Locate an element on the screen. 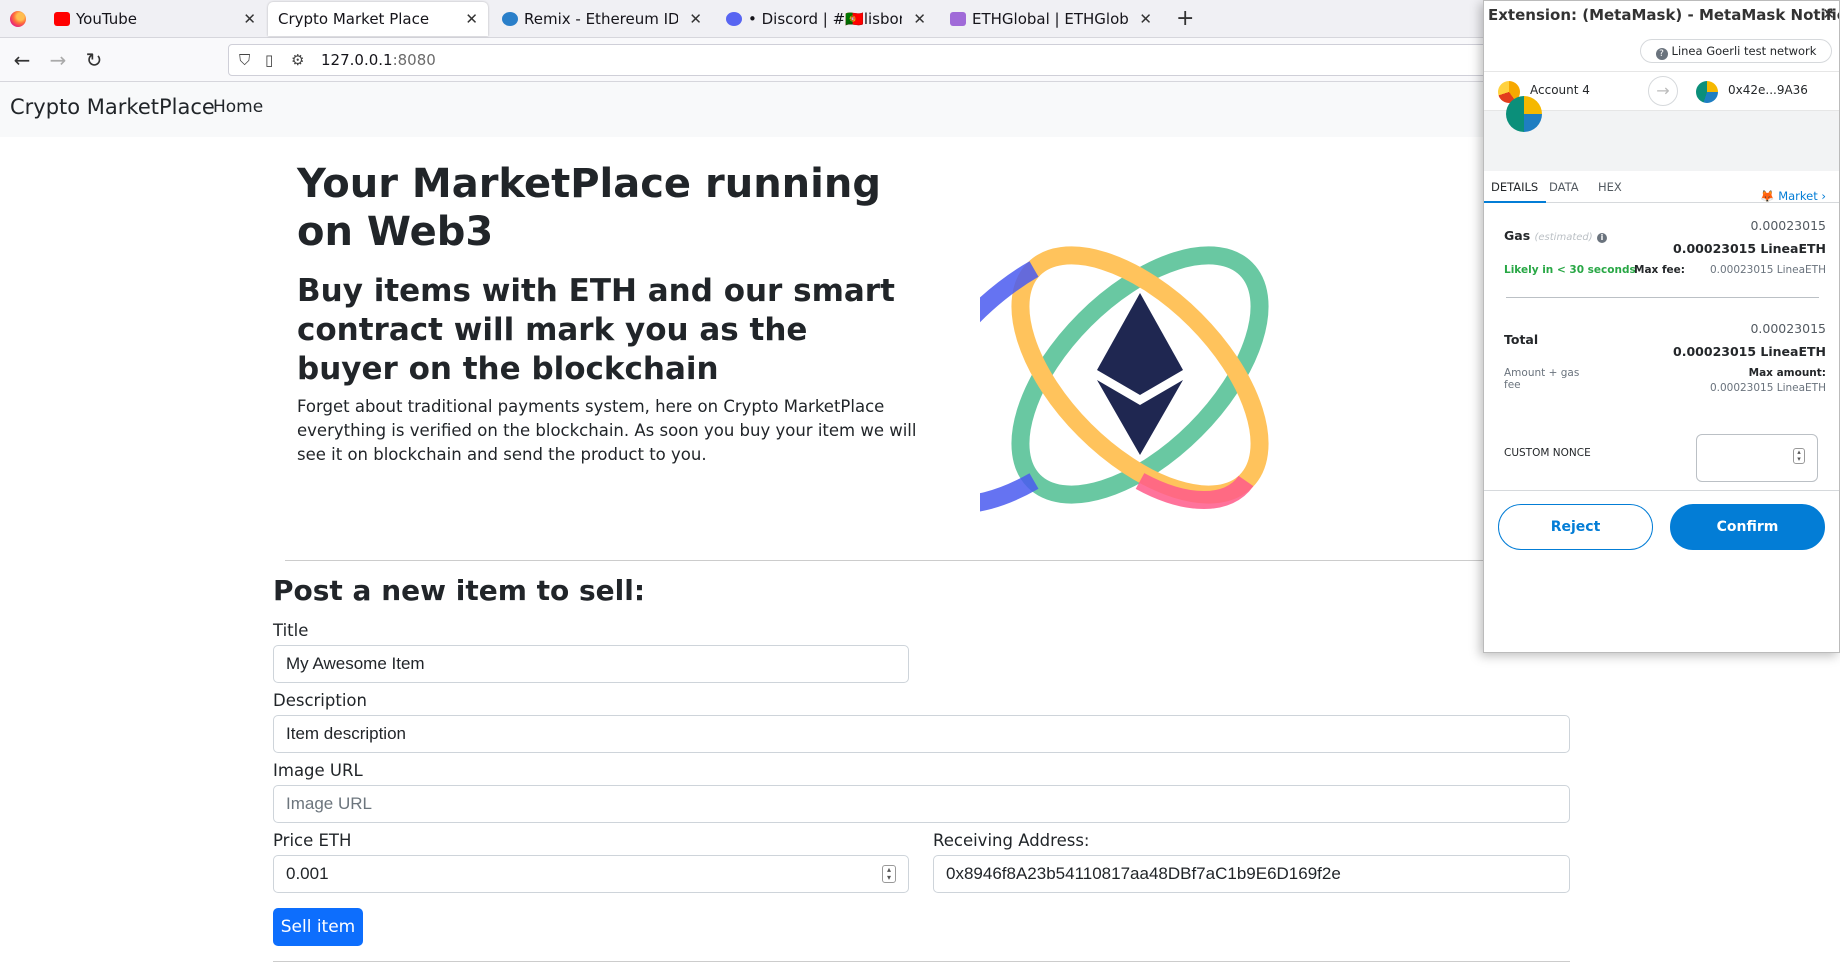 The width and height of the screenshot is (1840, 980). contract-avatar is located at coordinates (1524, 114).